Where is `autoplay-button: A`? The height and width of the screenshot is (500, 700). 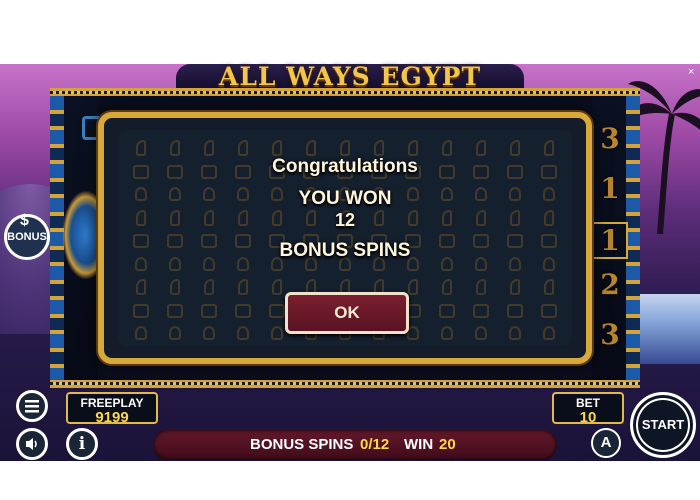 autoplay-button: A is located at coordinates (606, 443).